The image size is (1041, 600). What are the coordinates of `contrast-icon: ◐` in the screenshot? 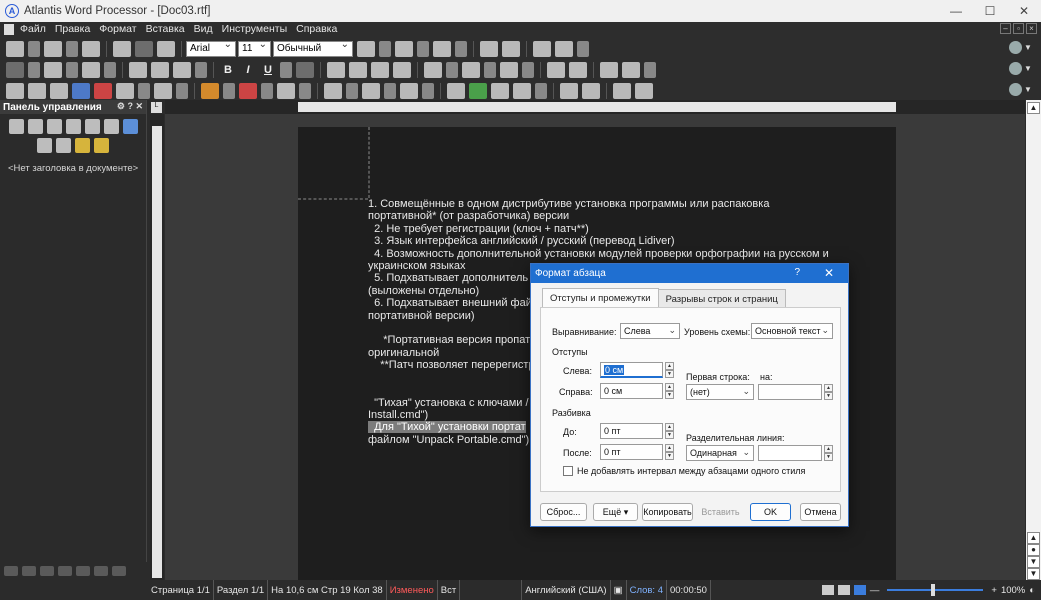 It's located at (1032, 590).